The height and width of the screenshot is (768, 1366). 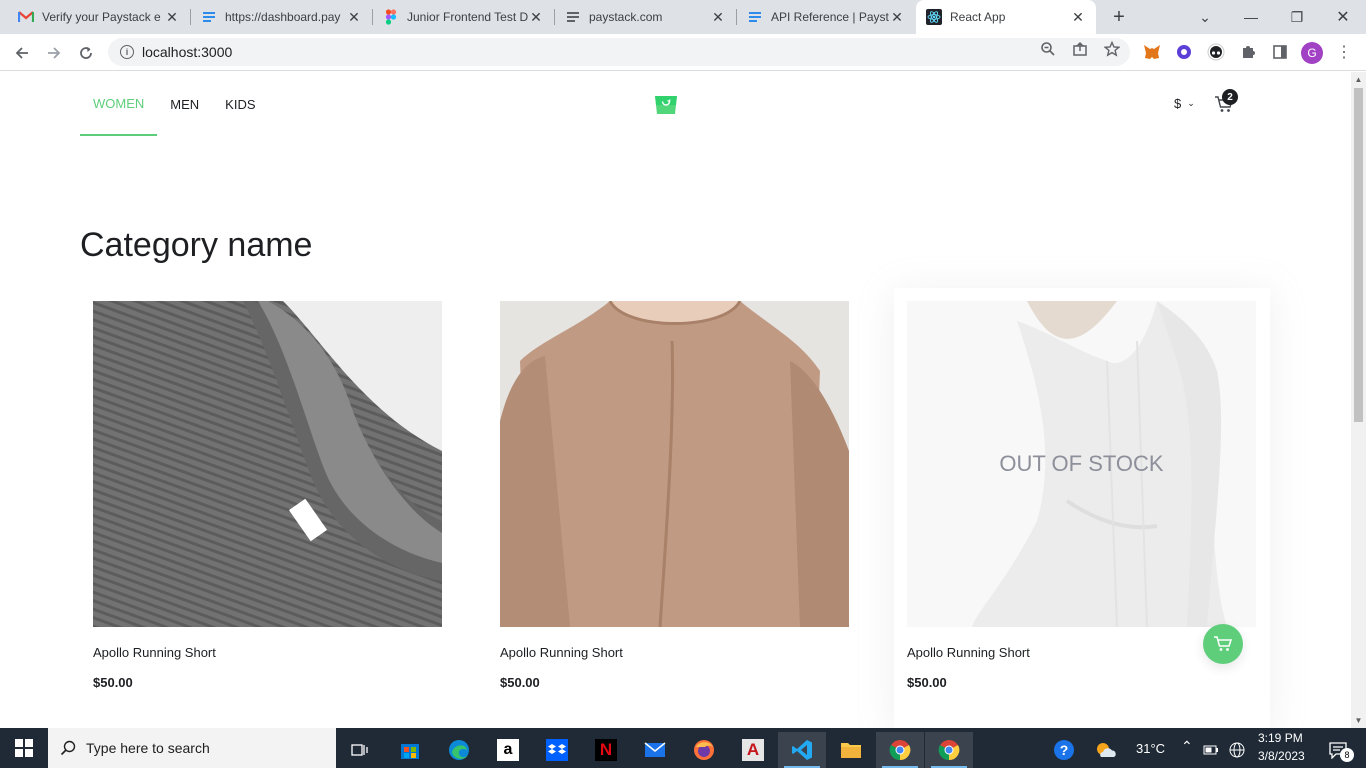 What do you see at coordinates (391, 17) in the screenshot?
I see `figma-icon` at bounding box center [391, 17].